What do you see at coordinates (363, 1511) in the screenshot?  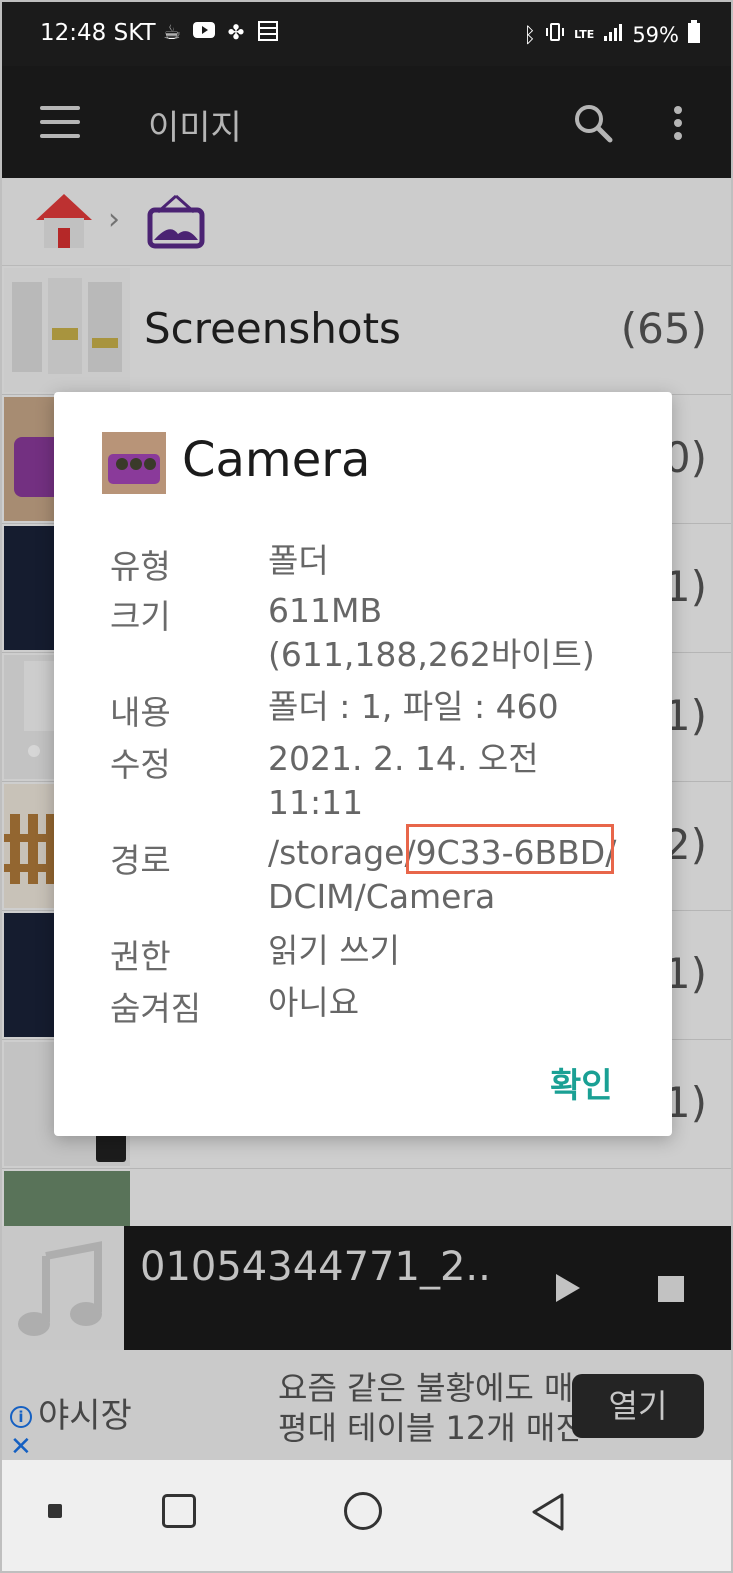 I see `home-button-icon` at bounding box center [363, 1511].